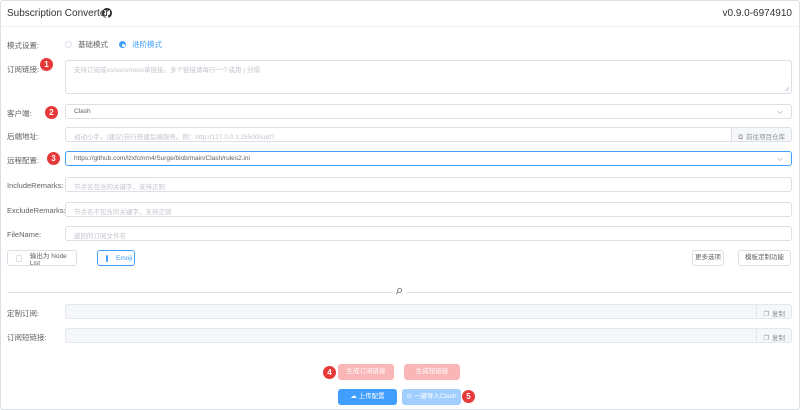 The height and width of the screenshot is (410, 800). I want to click on radio-basic-mode: 基础模式, so click(86, 44).